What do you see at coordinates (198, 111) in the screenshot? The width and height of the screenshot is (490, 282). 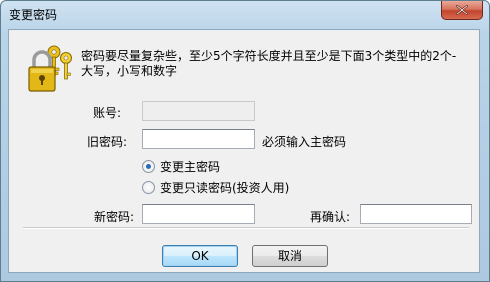 I see `account-field` at bounding box center [198, 111].